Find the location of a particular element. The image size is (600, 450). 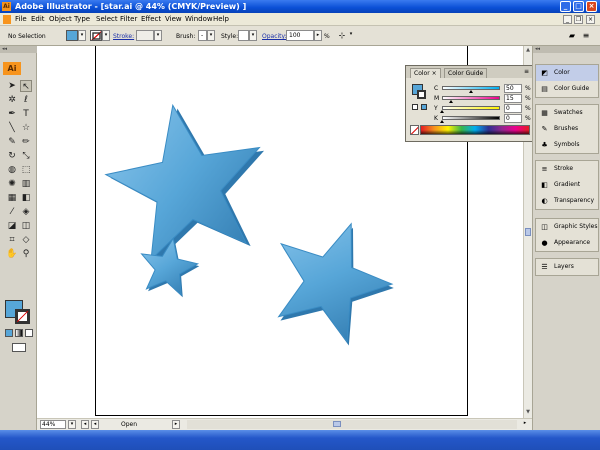

dock-item-appearance: ● Appearance is located at coordinates (567, 243).